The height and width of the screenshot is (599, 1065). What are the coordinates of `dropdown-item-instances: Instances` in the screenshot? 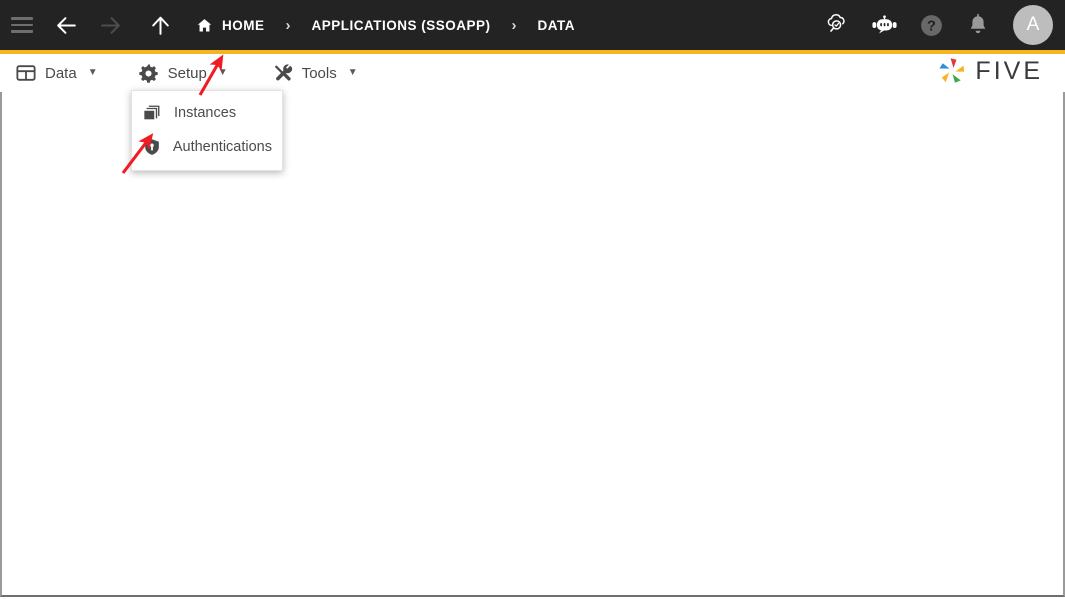 It's located at (207, 113).